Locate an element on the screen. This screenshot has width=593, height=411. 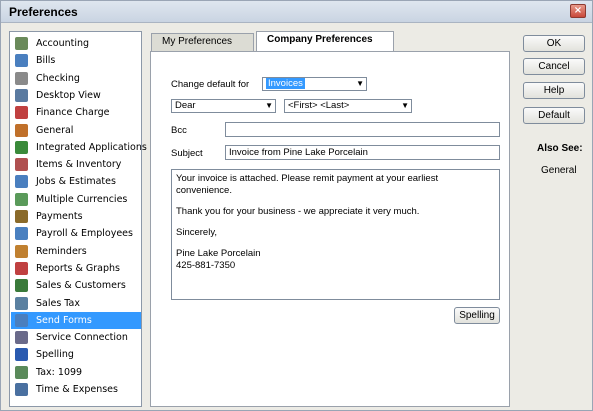
sidebar-item-label: Payments is located at coordinates (59, 216).